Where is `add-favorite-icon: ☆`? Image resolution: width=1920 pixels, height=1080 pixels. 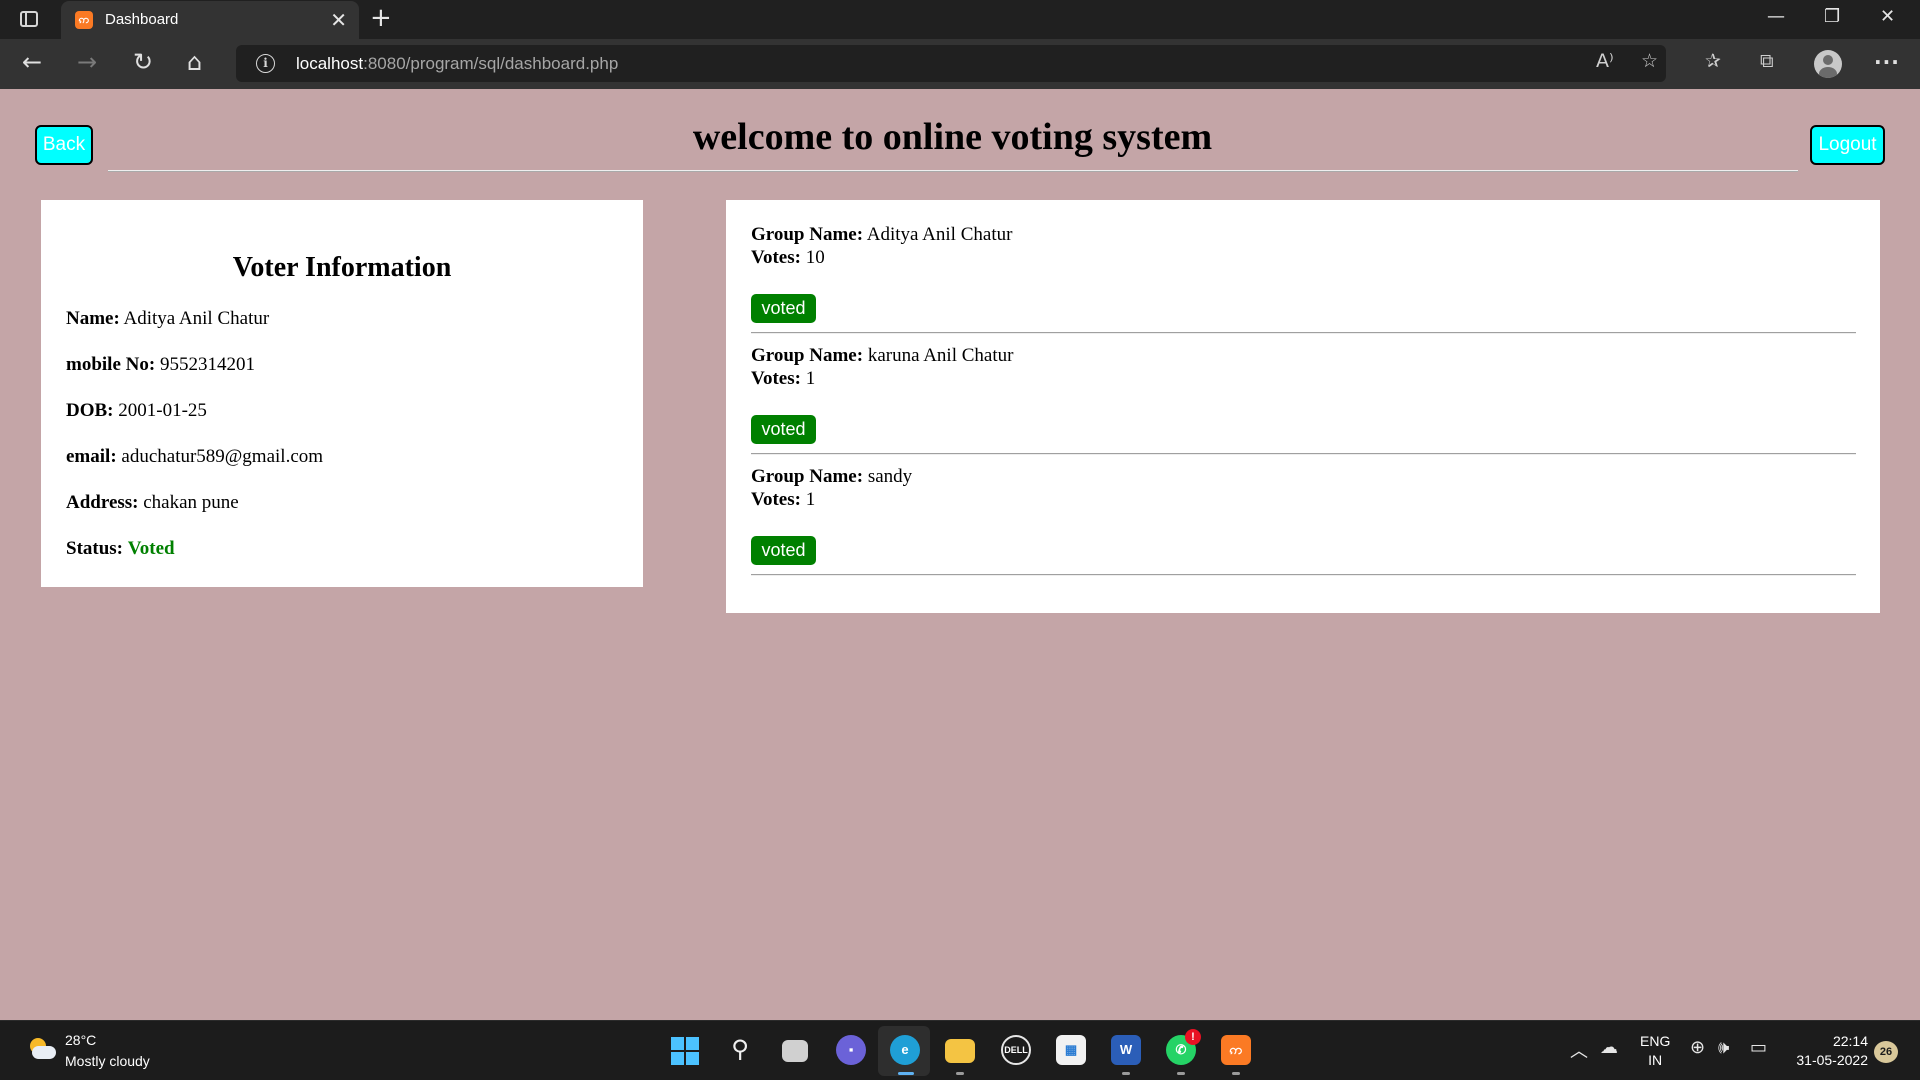
add-favorite-icon: ☆ is located at coordinates (1649, 61).